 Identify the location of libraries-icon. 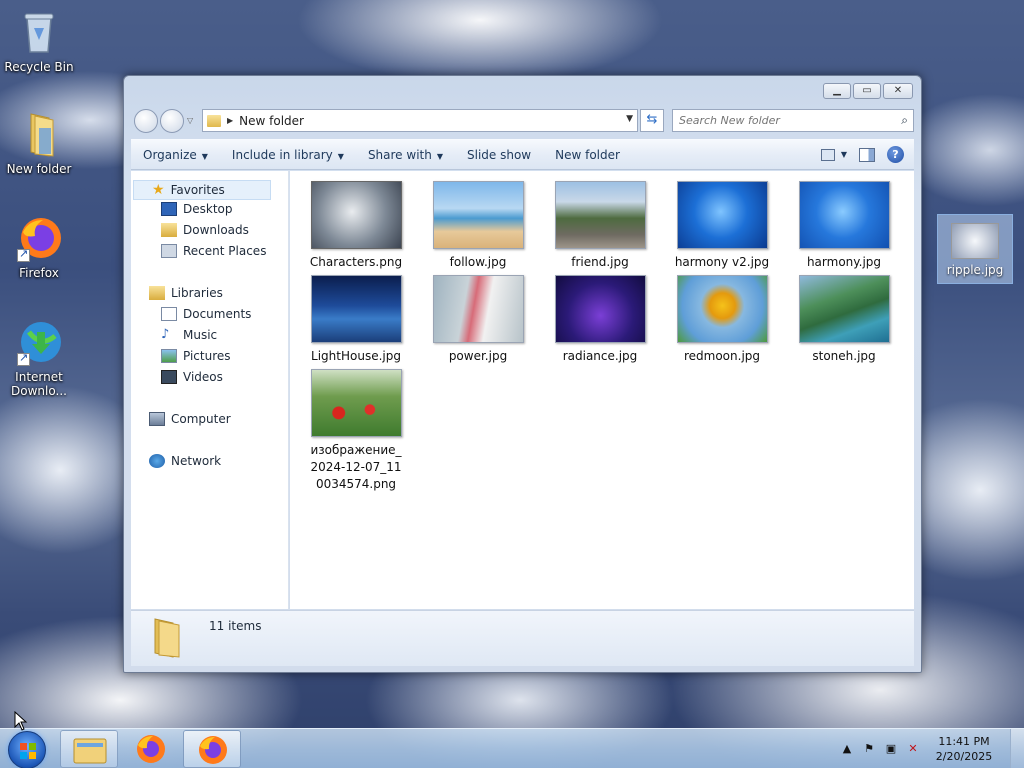
(157, 293).